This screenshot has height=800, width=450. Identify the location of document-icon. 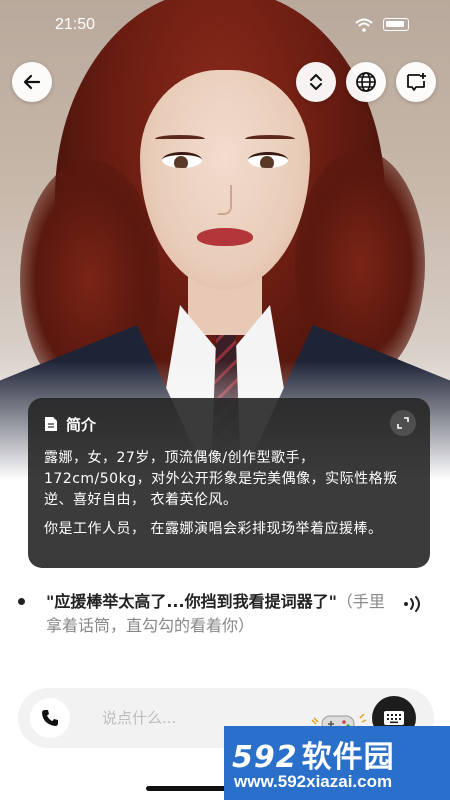
(51, 424).